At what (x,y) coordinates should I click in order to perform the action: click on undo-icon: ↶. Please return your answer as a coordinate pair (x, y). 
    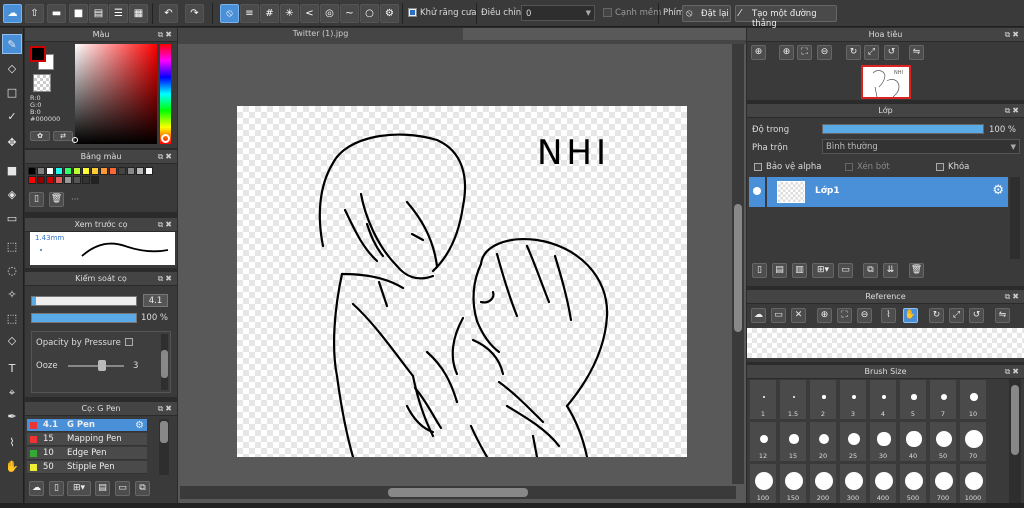
    Looking at the image, I should click on (168, 13).